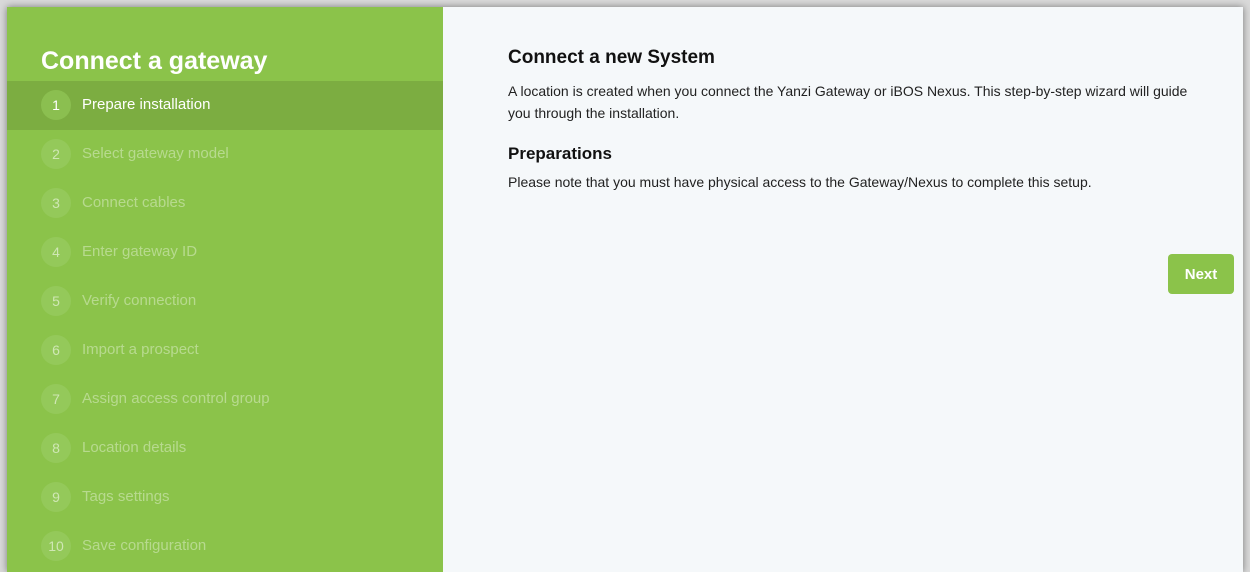  I want to click on step-label: Location details, so click(134, 447).